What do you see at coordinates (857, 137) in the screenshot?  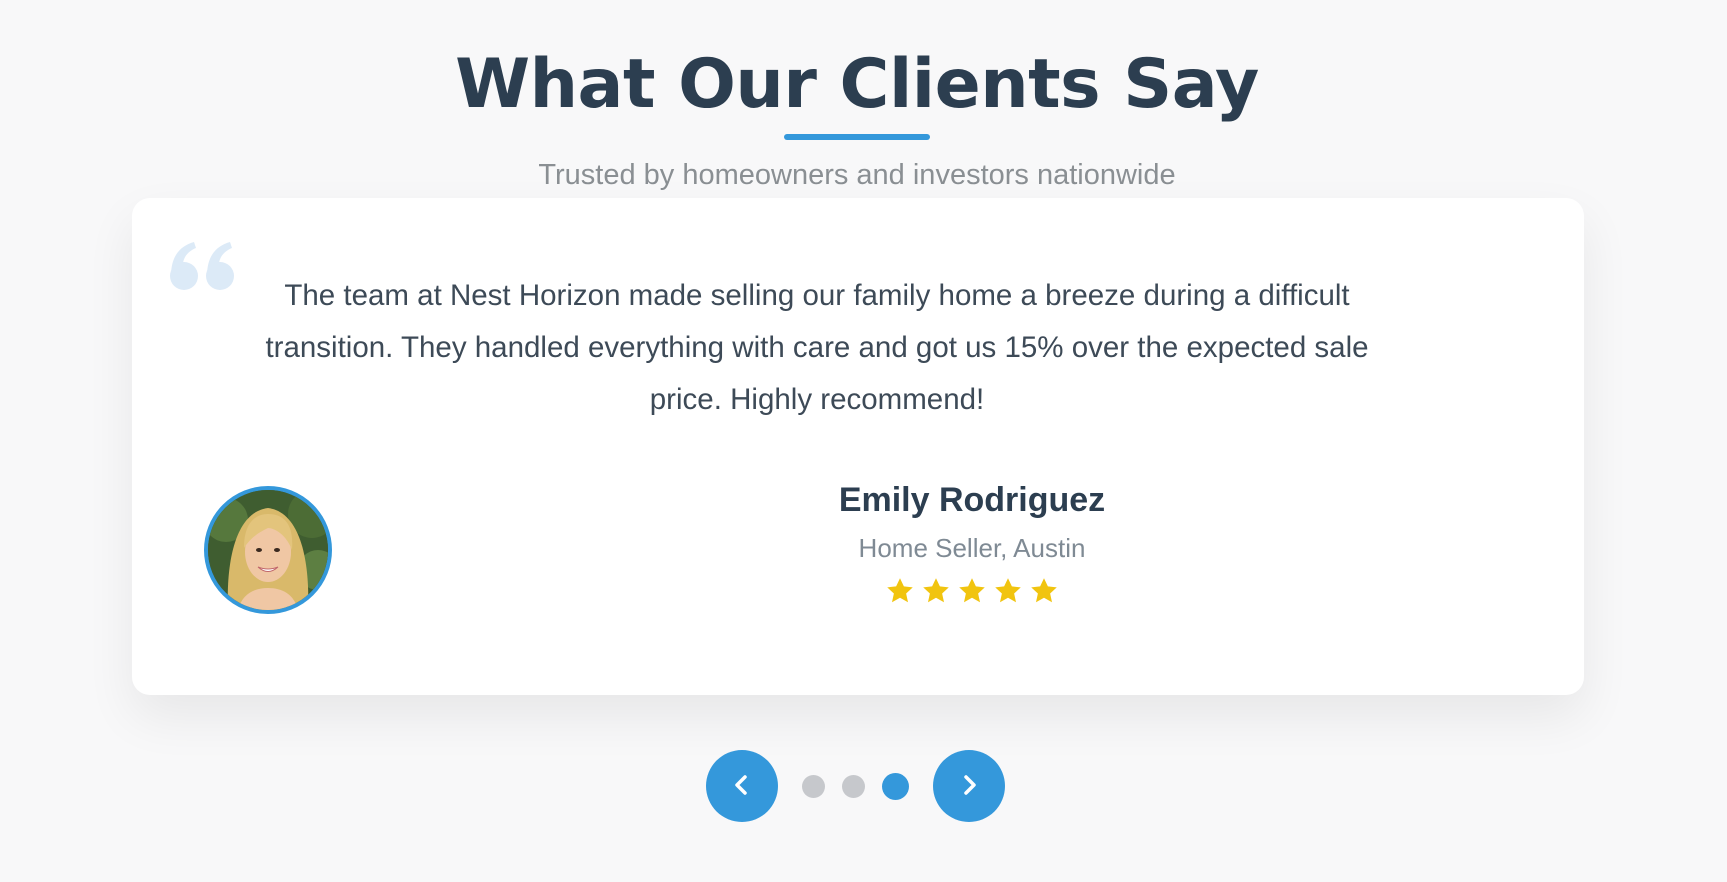 I see `title-underline` at bounding box center [857, 137].